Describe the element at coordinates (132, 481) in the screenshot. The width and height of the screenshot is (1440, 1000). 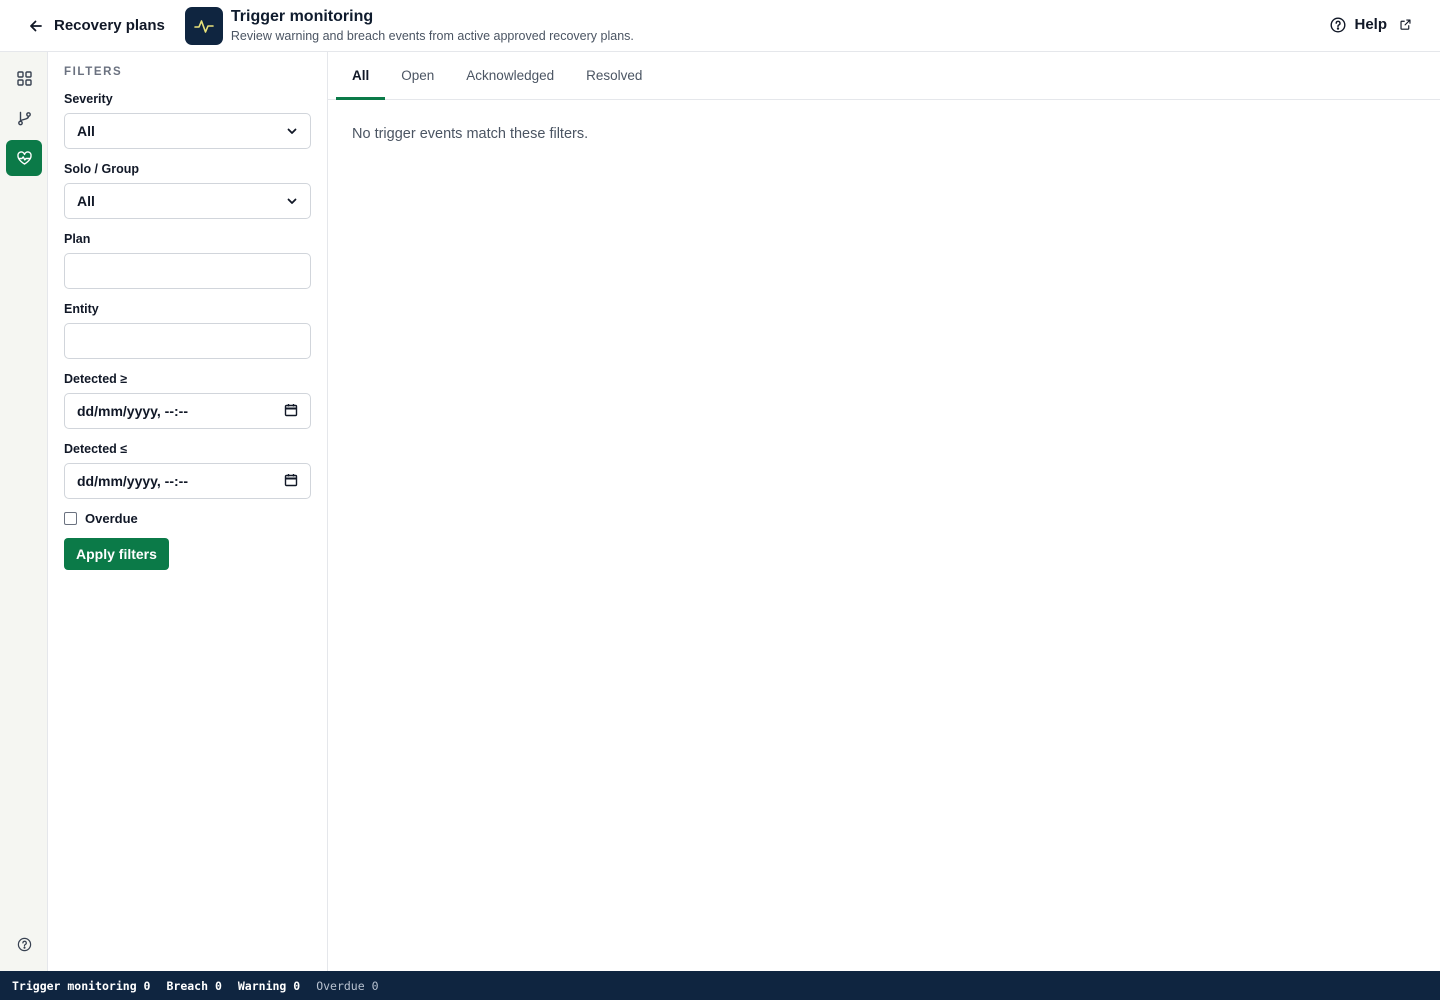
I see `detected-to-value: dd/mm/yyyy, --:--` at that location.